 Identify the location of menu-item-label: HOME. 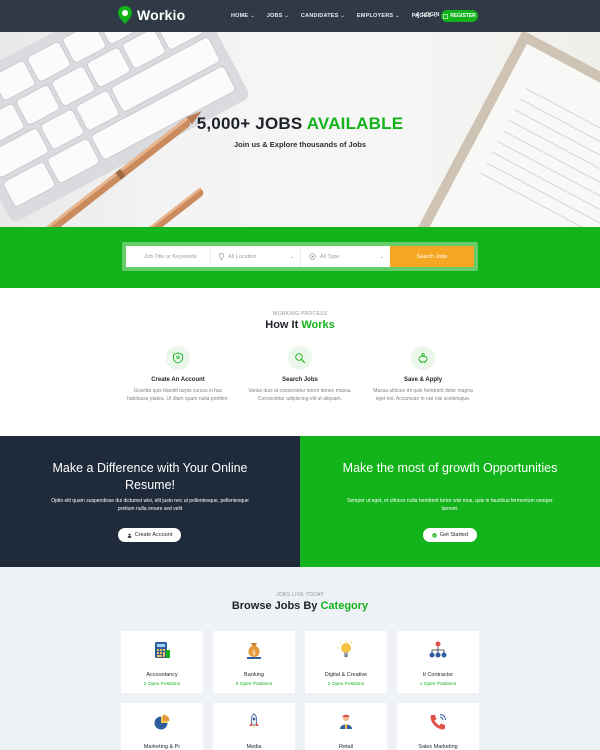
(240, 16).